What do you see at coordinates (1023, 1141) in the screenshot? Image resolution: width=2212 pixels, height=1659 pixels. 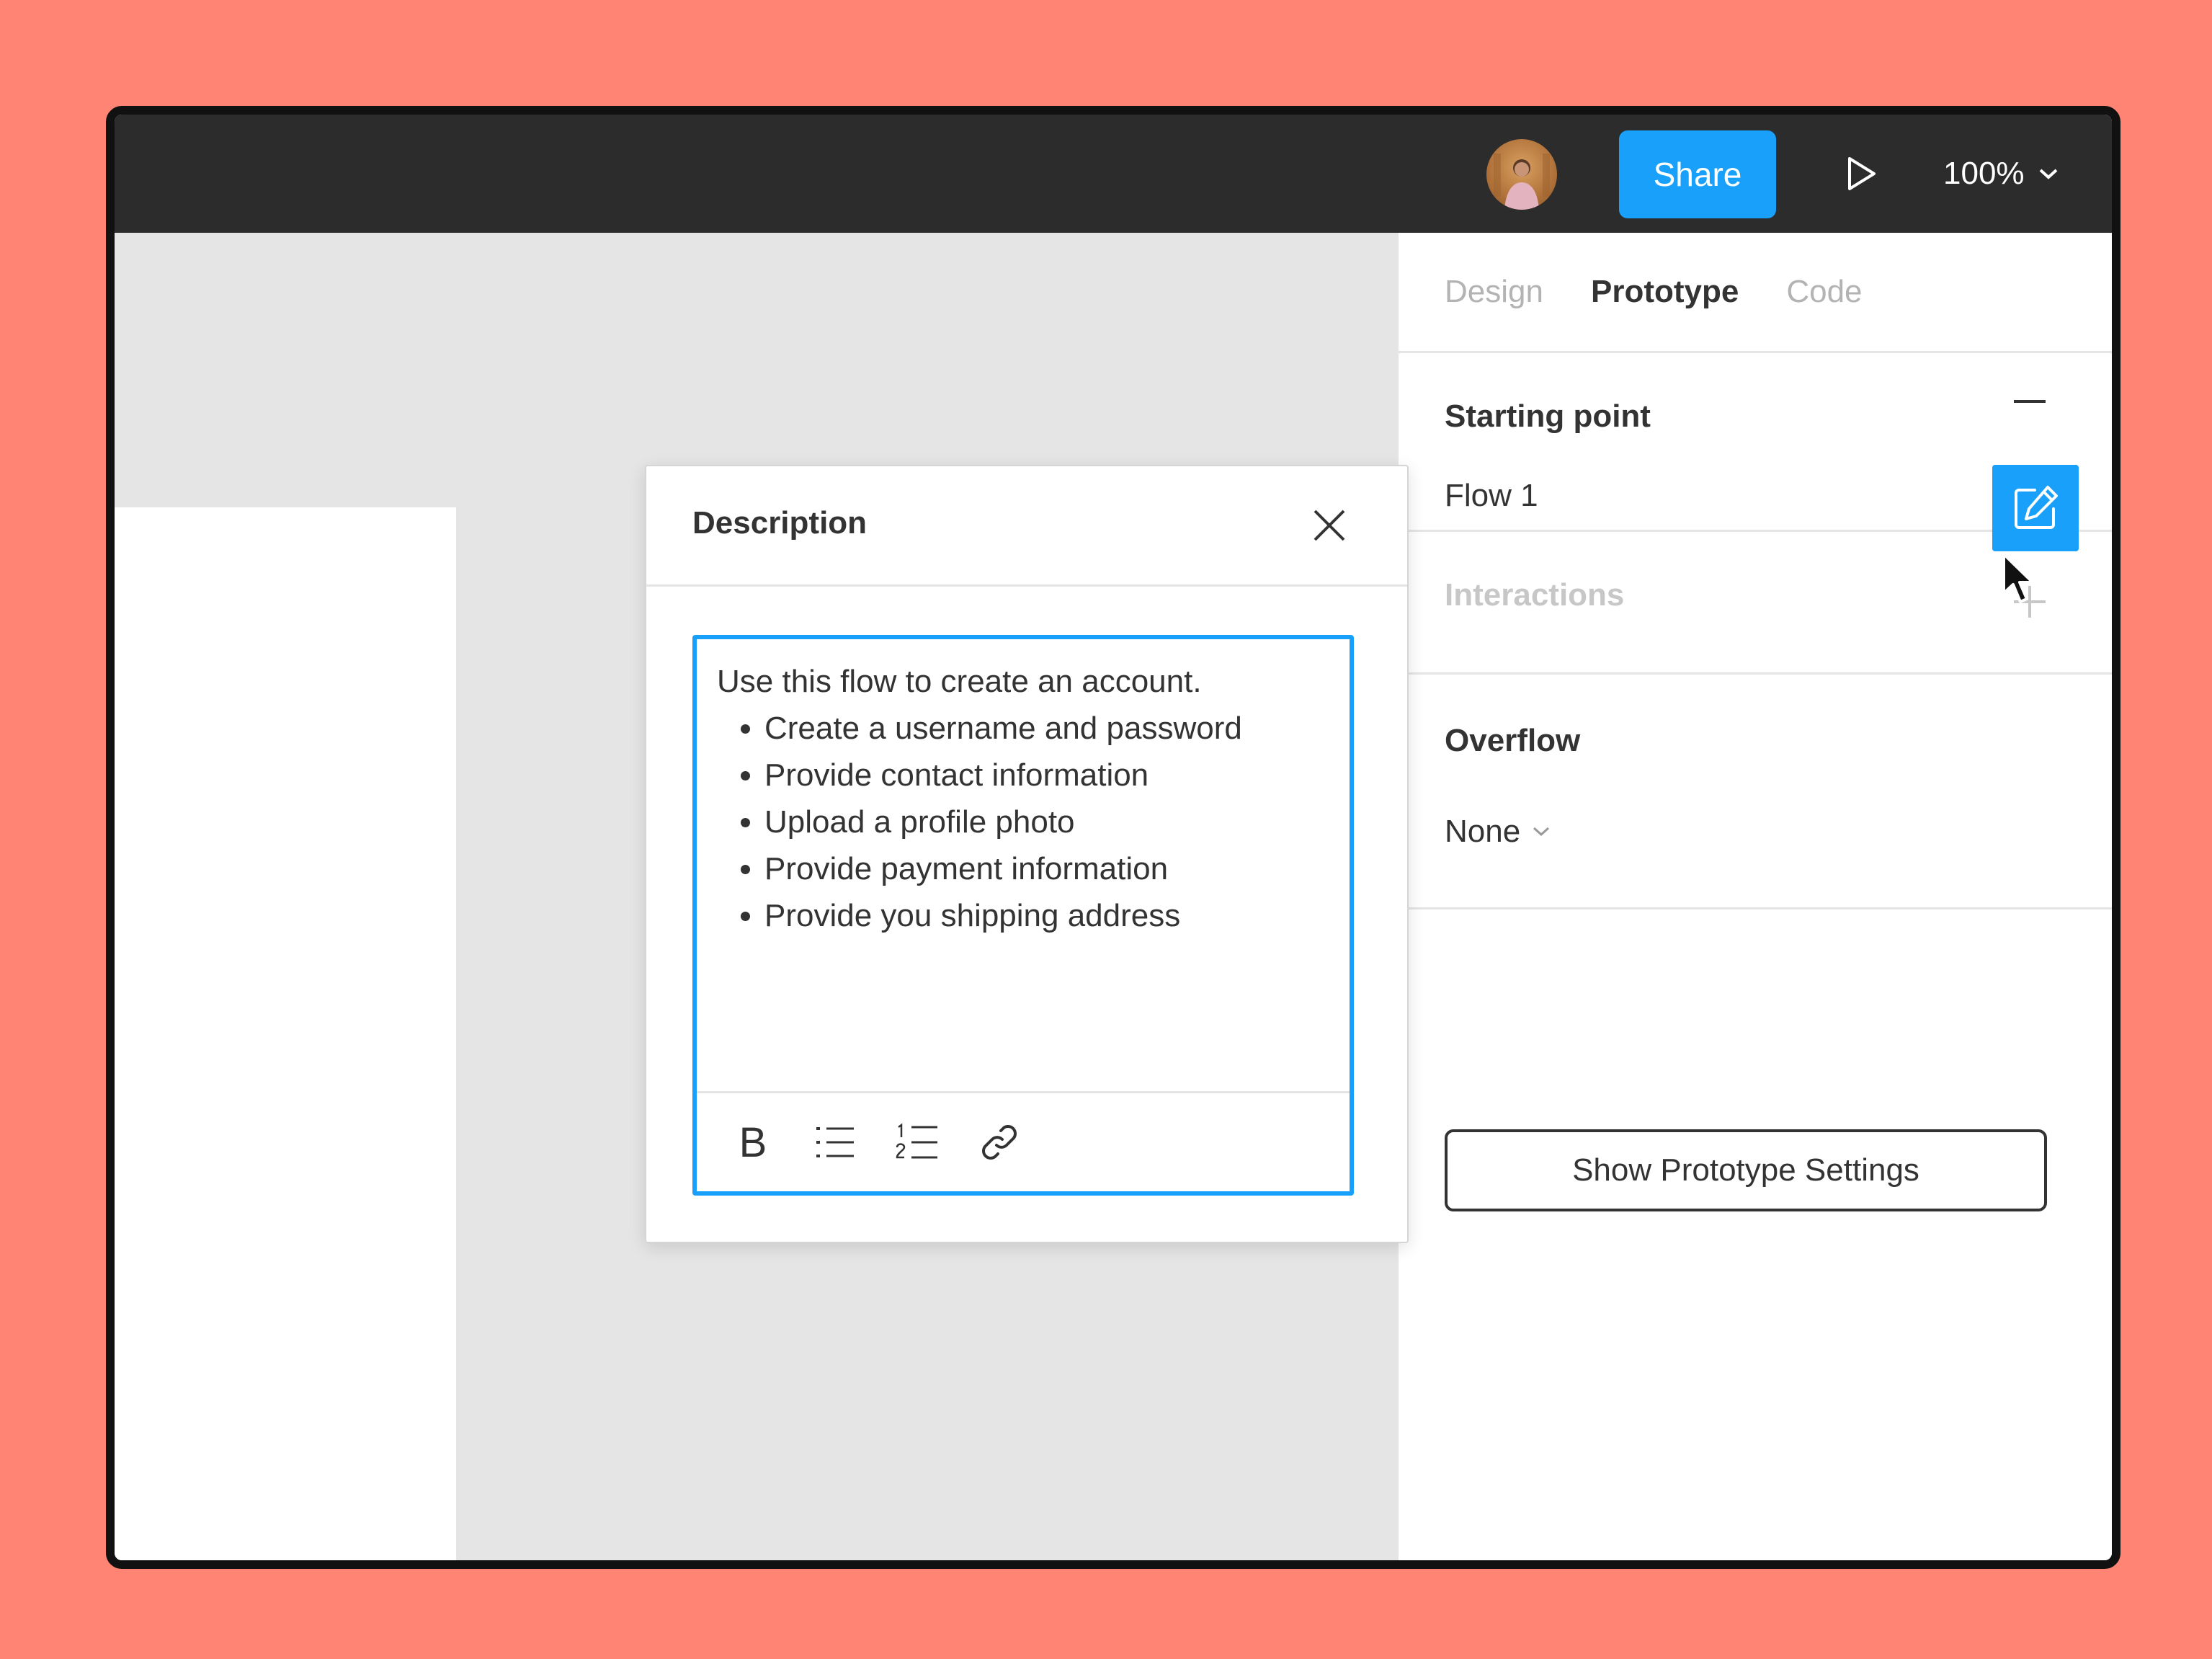 I see `editor-toolbar: B` at bounding box center [1023, 1141].